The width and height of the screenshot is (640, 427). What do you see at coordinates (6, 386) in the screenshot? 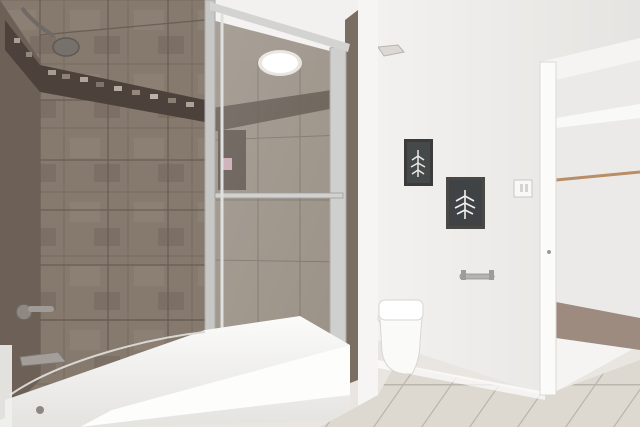
I see `foreground-edge` at bounding box center [6, 386].